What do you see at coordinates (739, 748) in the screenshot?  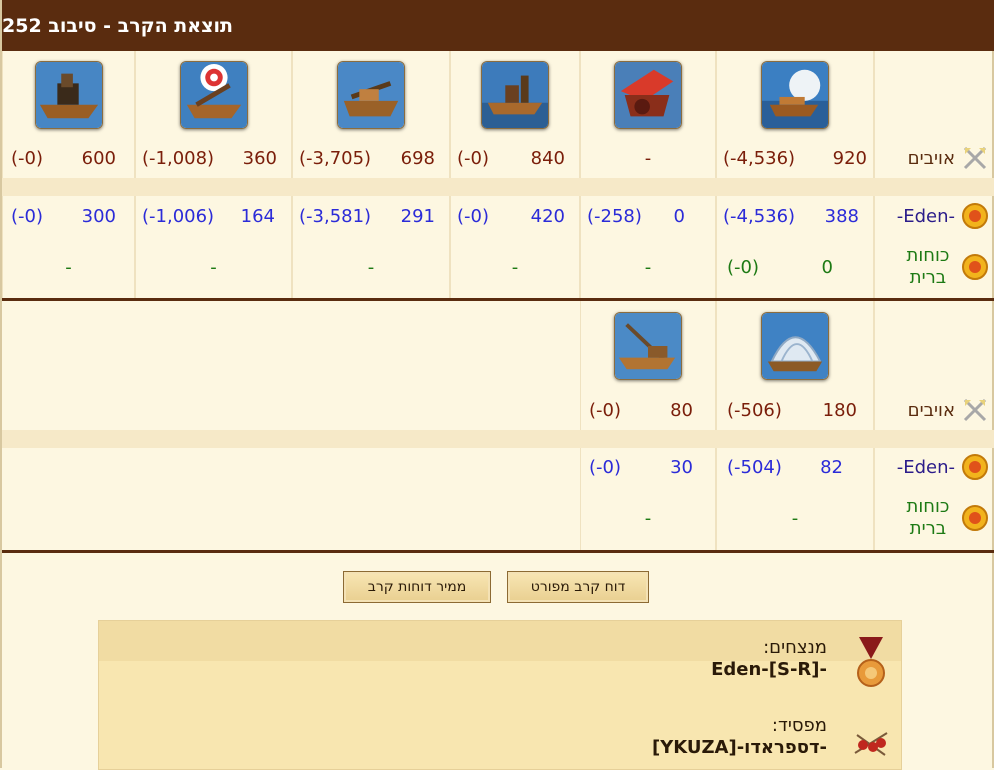 I see `loser-name: -דספראדו-[YKUZA]` at bounding box center [739, 748].